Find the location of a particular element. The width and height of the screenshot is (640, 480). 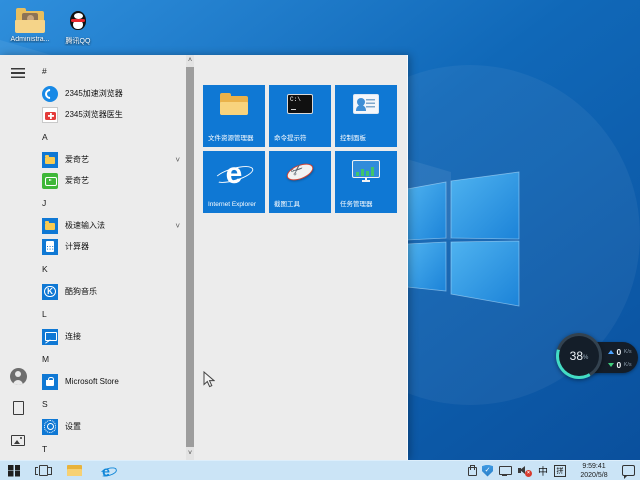

task-manager-icon is located at coordinates (366, 172).